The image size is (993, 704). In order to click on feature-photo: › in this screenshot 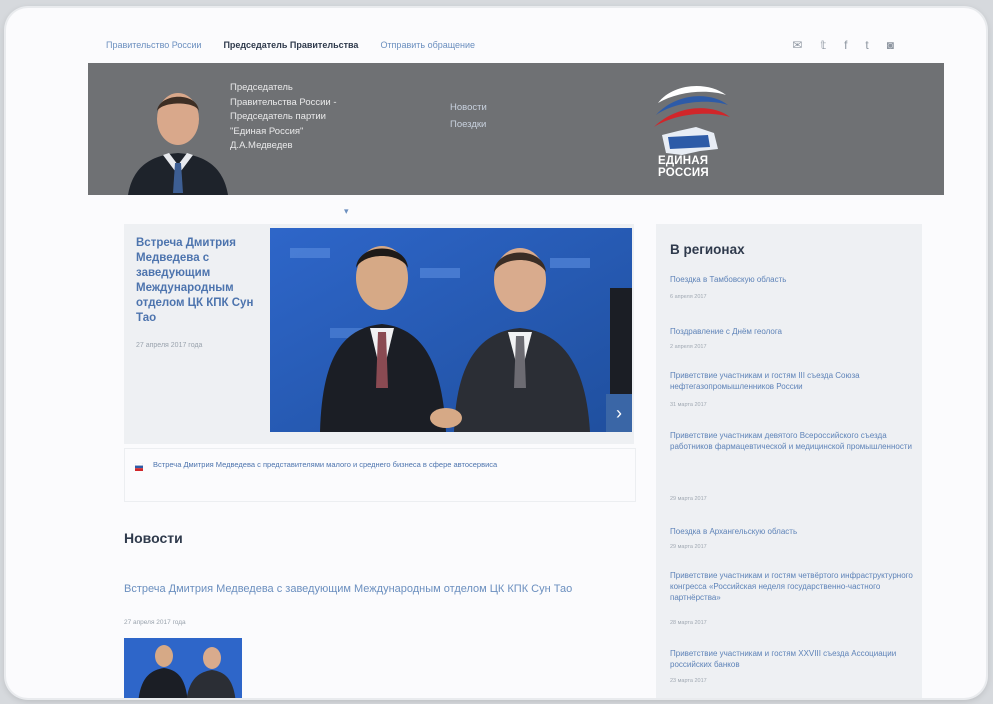, I will do `click(451, 330)`.